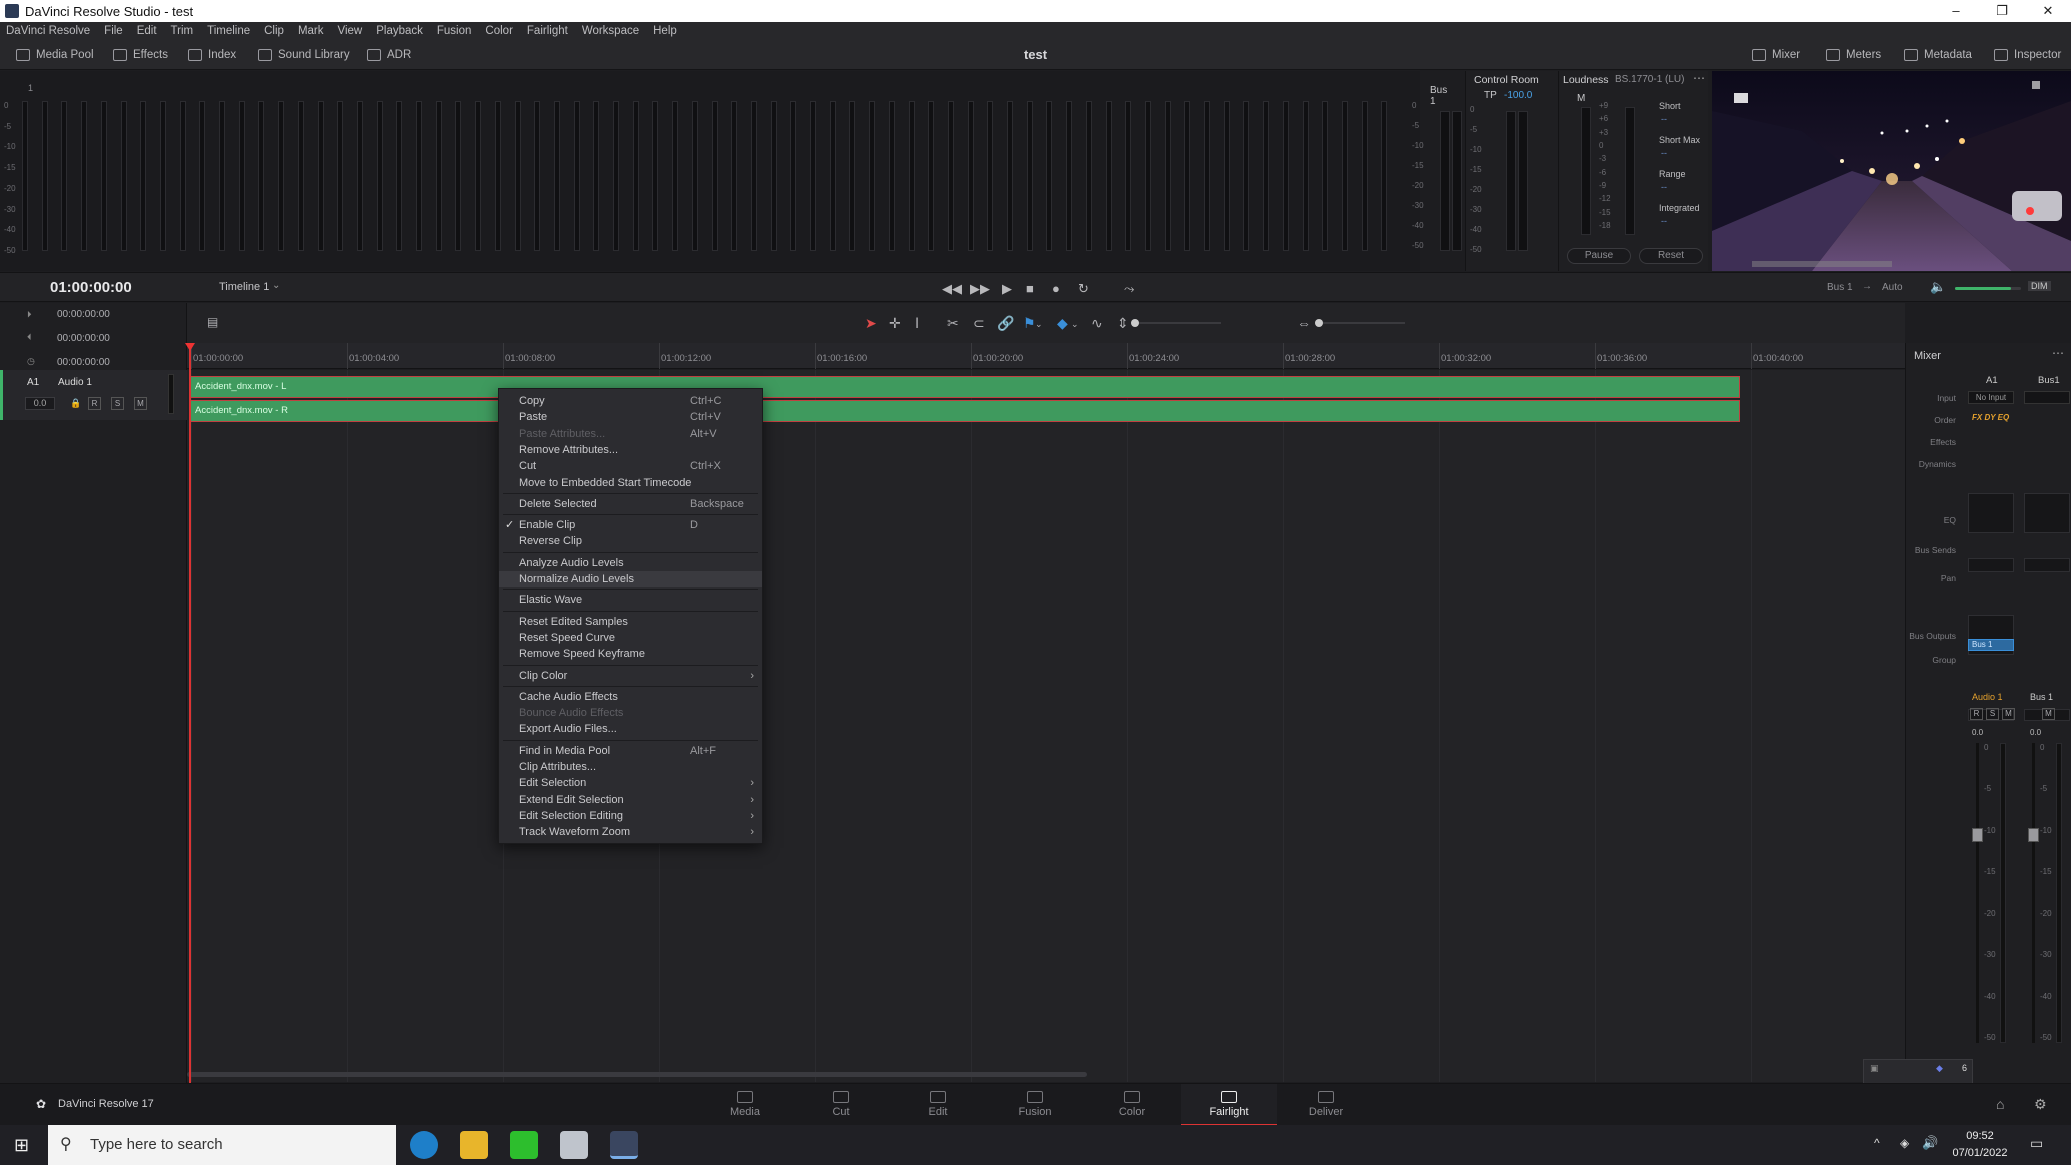 The image size is (2071, 1165). Describe the element at coordinates (1956, 11) in the screenshot. I see `minimize-button: –` at that location.